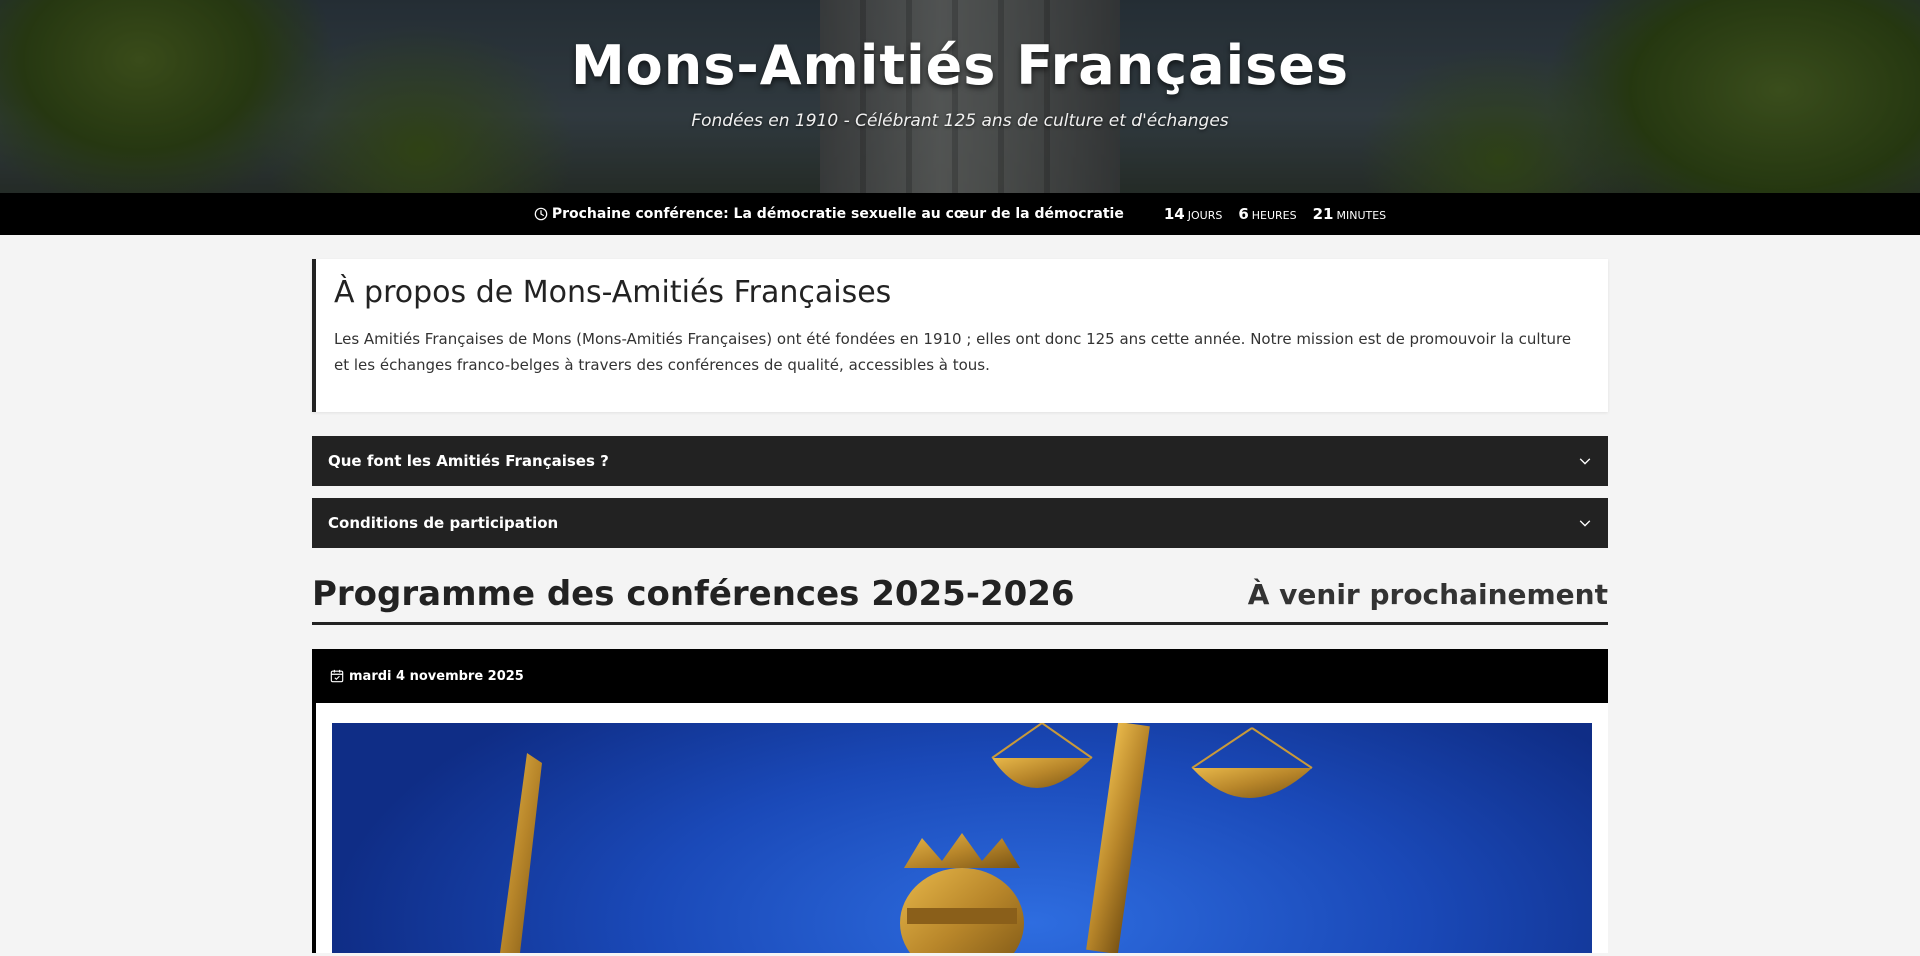  What do you see at coordinates (906, 838) in the screenshot?
I see `justice-statue-illustration` at bounding box center [906, 838].